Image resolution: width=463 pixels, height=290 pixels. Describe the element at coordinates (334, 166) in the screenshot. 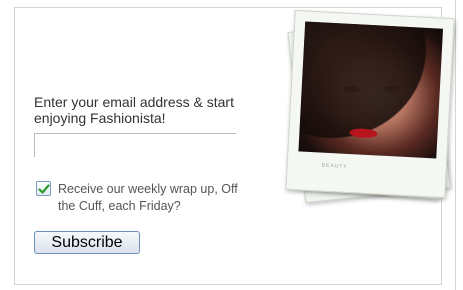

I see `polaroid-caption: BEAUTY` at that location.